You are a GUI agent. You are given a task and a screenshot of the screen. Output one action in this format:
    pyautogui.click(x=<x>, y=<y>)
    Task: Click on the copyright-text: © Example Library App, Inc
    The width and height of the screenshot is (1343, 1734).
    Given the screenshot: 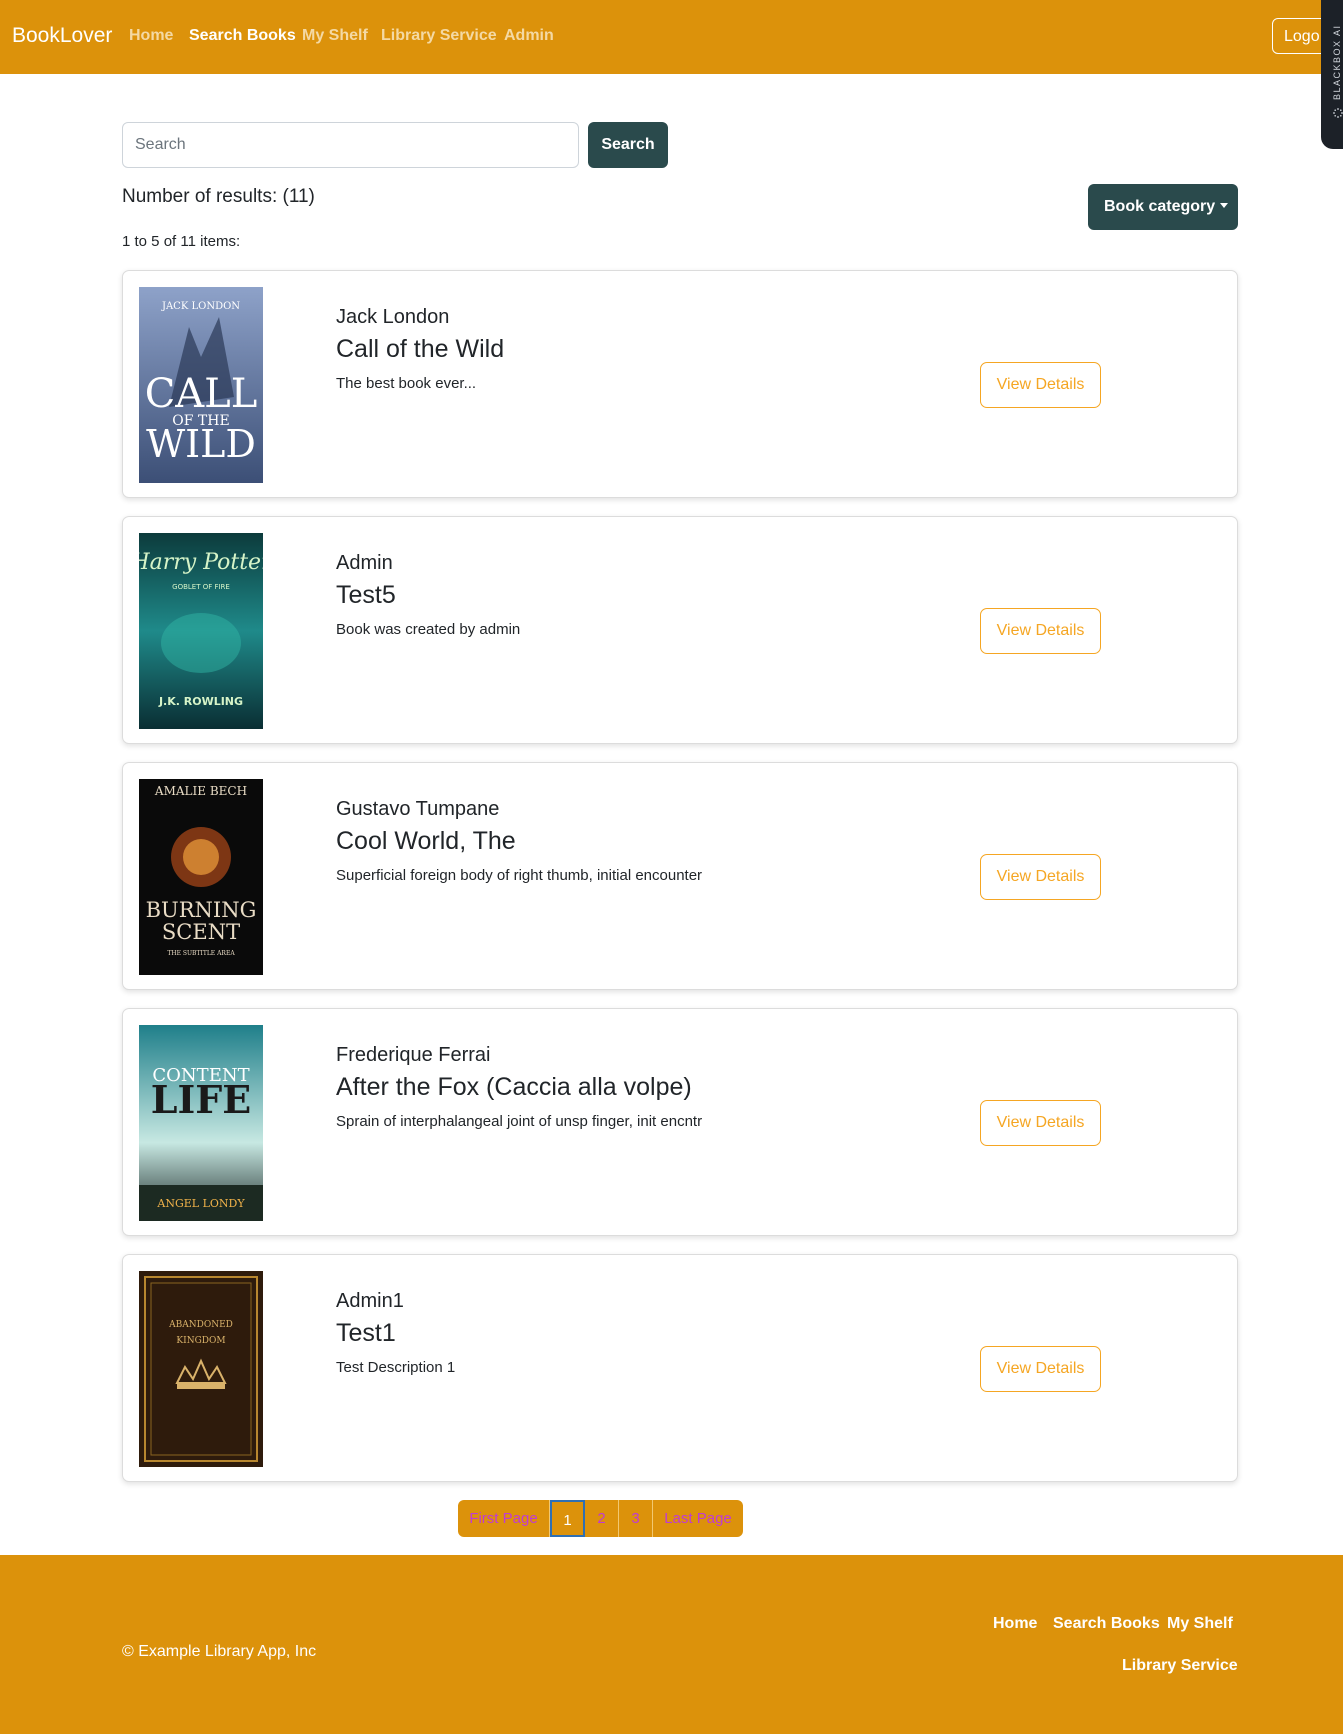 What is the action you would take?
    pyautogui.click(x=219, y=1651)
    